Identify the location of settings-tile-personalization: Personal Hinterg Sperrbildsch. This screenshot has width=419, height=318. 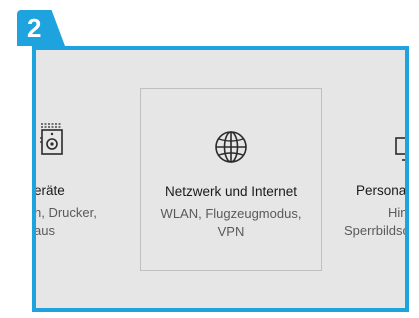
(374, 179).